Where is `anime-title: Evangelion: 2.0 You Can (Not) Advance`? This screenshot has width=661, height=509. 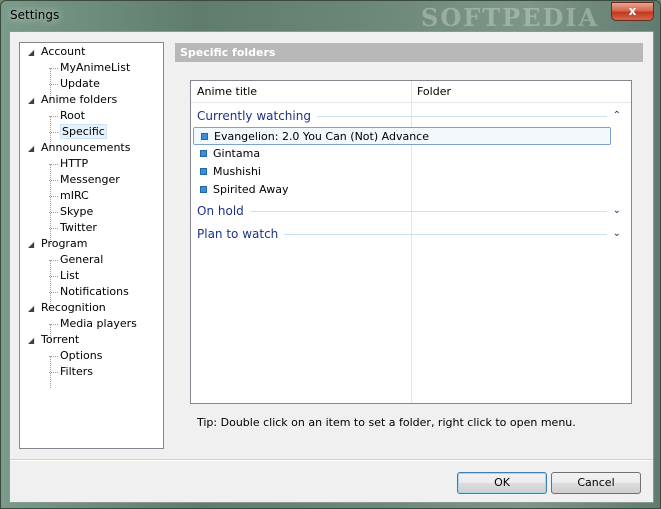 anime-title: Evangelion: 2.0 You Can (Not) Advance is located at coordinates (321, 136).